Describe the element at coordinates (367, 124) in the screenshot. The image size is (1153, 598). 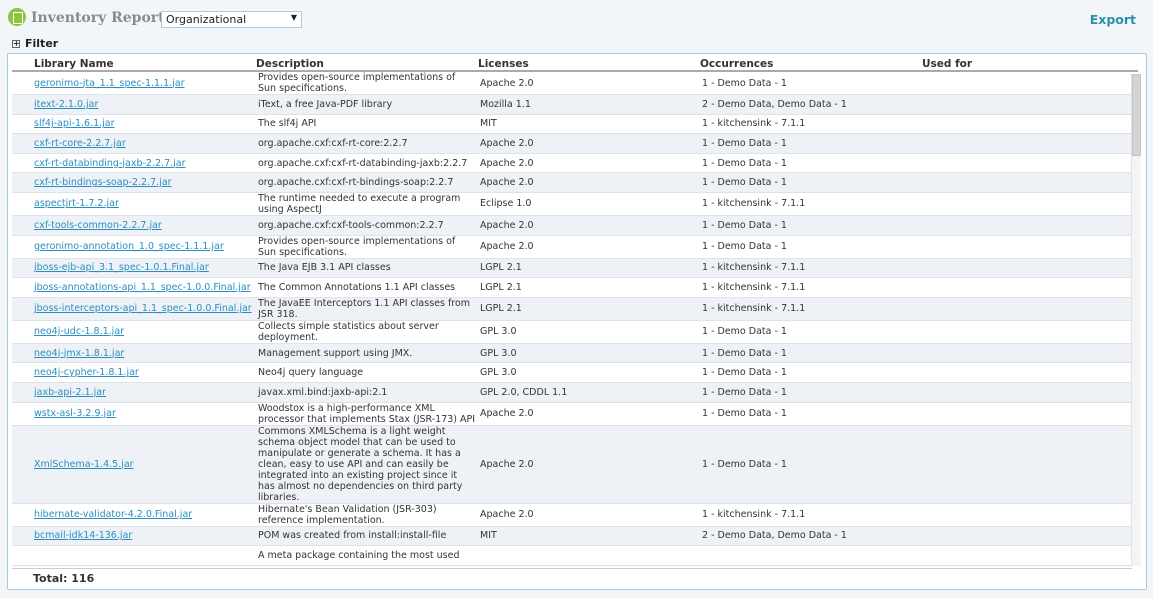
I see `description-cell: The slf4j API` at that location.